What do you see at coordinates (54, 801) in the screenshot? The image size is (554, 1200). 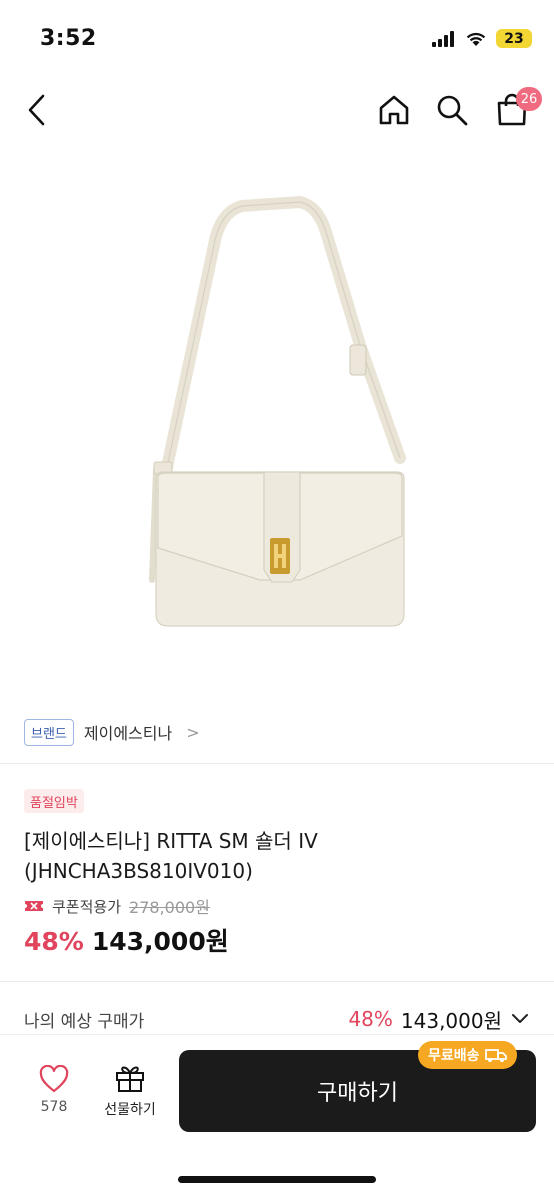 I see `stock-badge: 품절임박` at bounding box center [54, 801].